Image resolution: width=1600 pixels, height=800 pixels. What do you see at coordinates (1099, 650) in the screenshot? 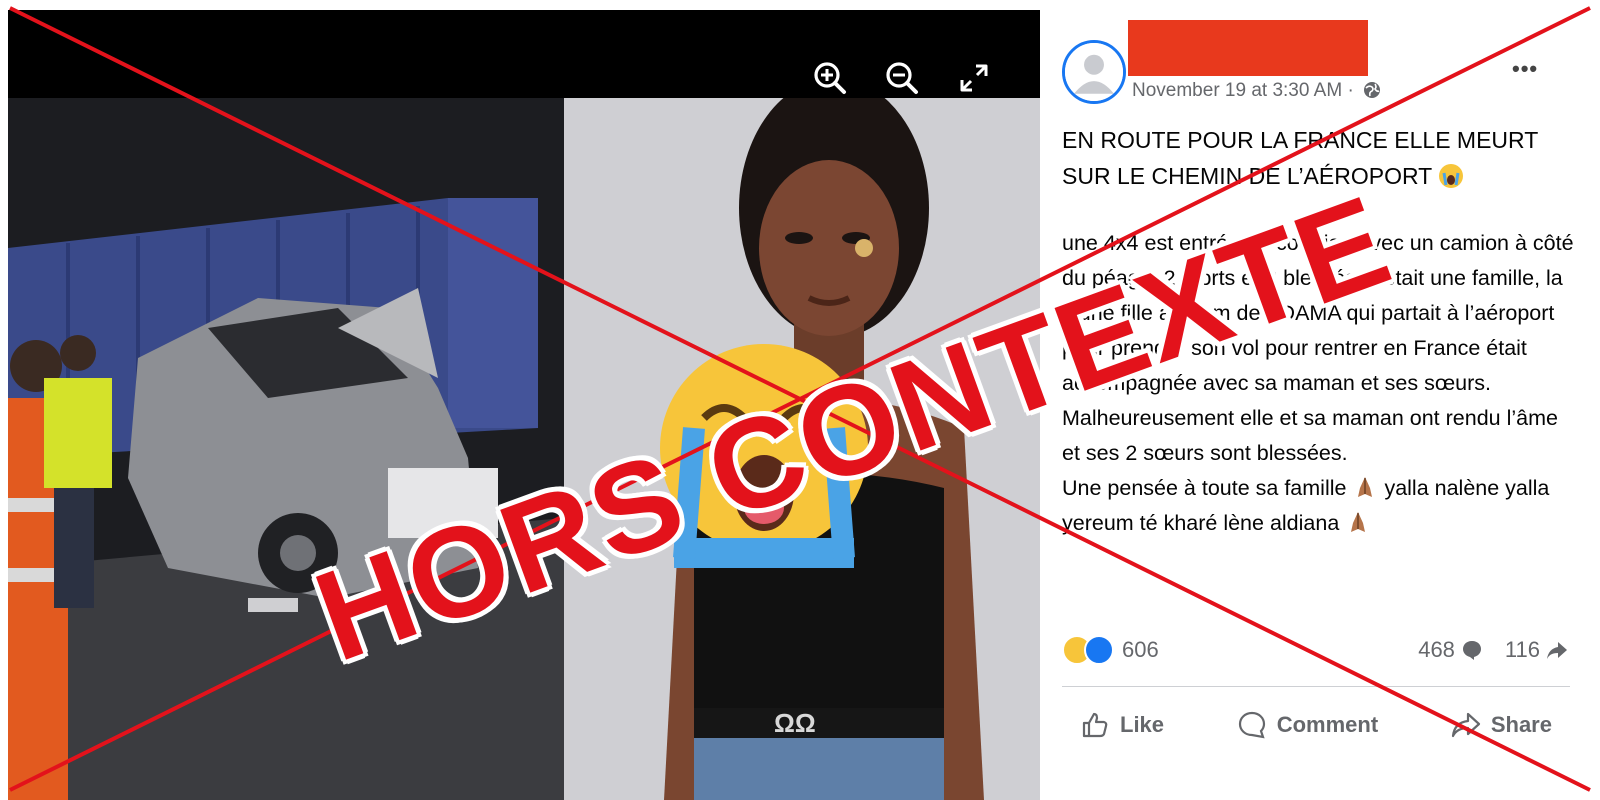
I see `like-reaction-icon` at bounding box center [1099, 650].